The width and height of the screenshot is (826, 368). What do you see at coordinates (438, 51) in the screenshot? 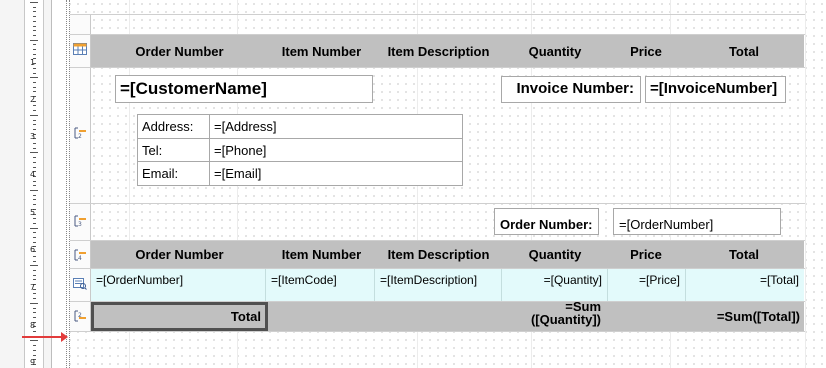
I see `header-item-description: Item Description` at bounding box center [438, 51].